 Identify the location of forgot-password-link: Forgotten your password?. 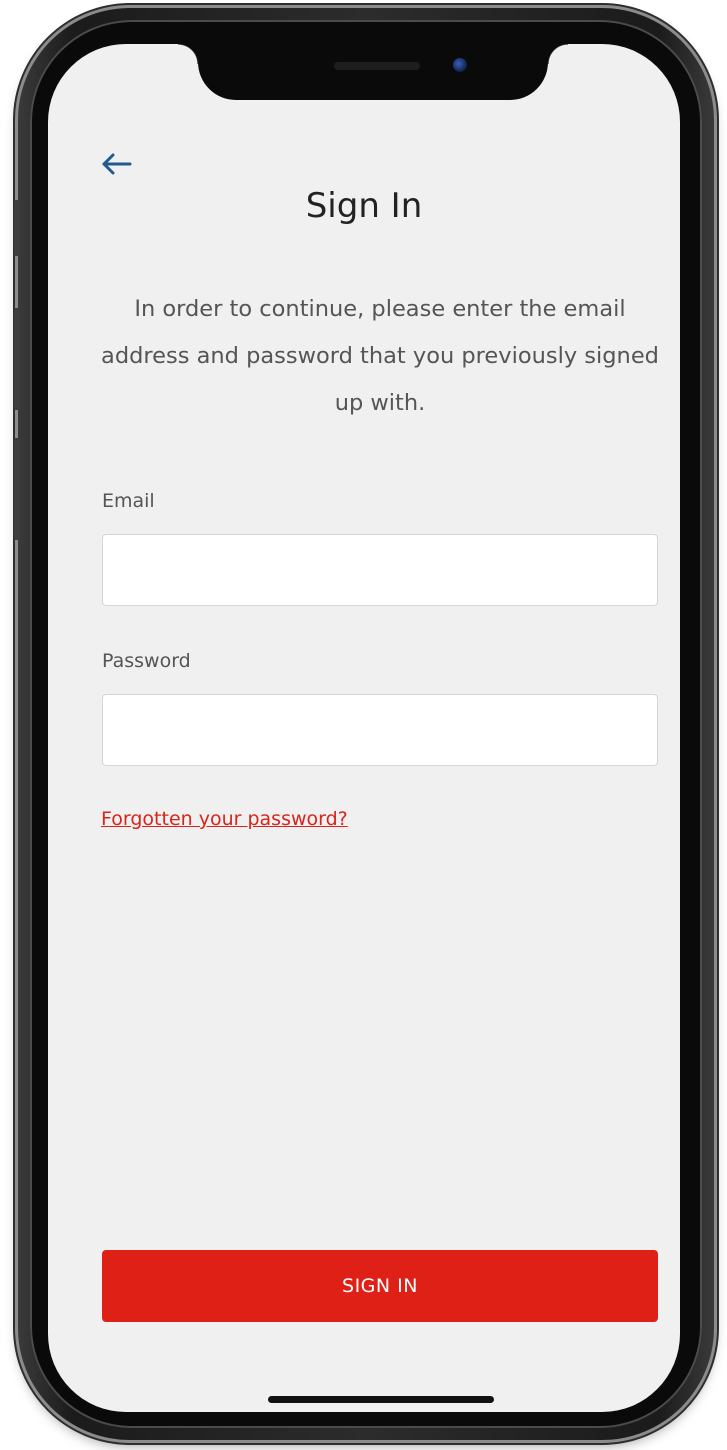
(224, 819).